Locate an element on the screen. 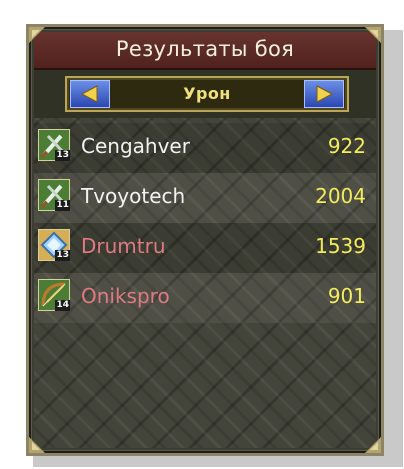 The width and height of the screenshot is (404, 469). previous-stat-button is located at coordinates (90, 94).